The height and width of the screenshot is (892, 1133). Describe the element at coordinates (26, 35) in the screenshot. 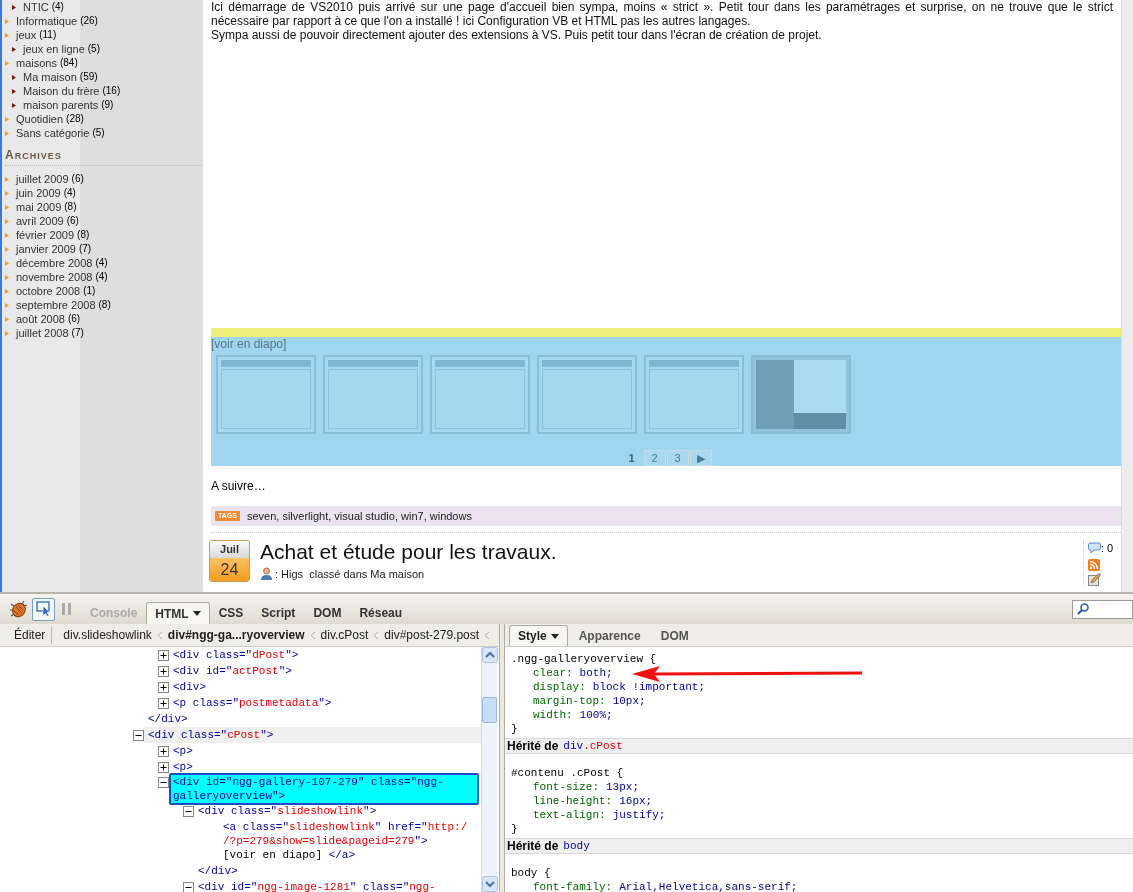

I see `category-link: jeux` at that location.